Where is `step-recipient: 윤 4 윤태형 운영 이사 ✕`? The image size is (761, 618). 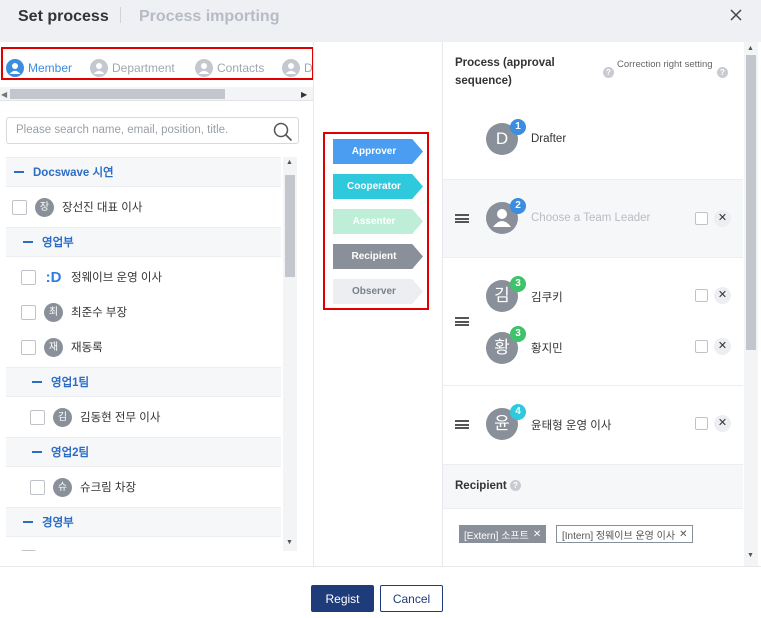 step-recipient: 윤 4 윤태형 운영 이사 ✕ is located at coordinates (593, 425).